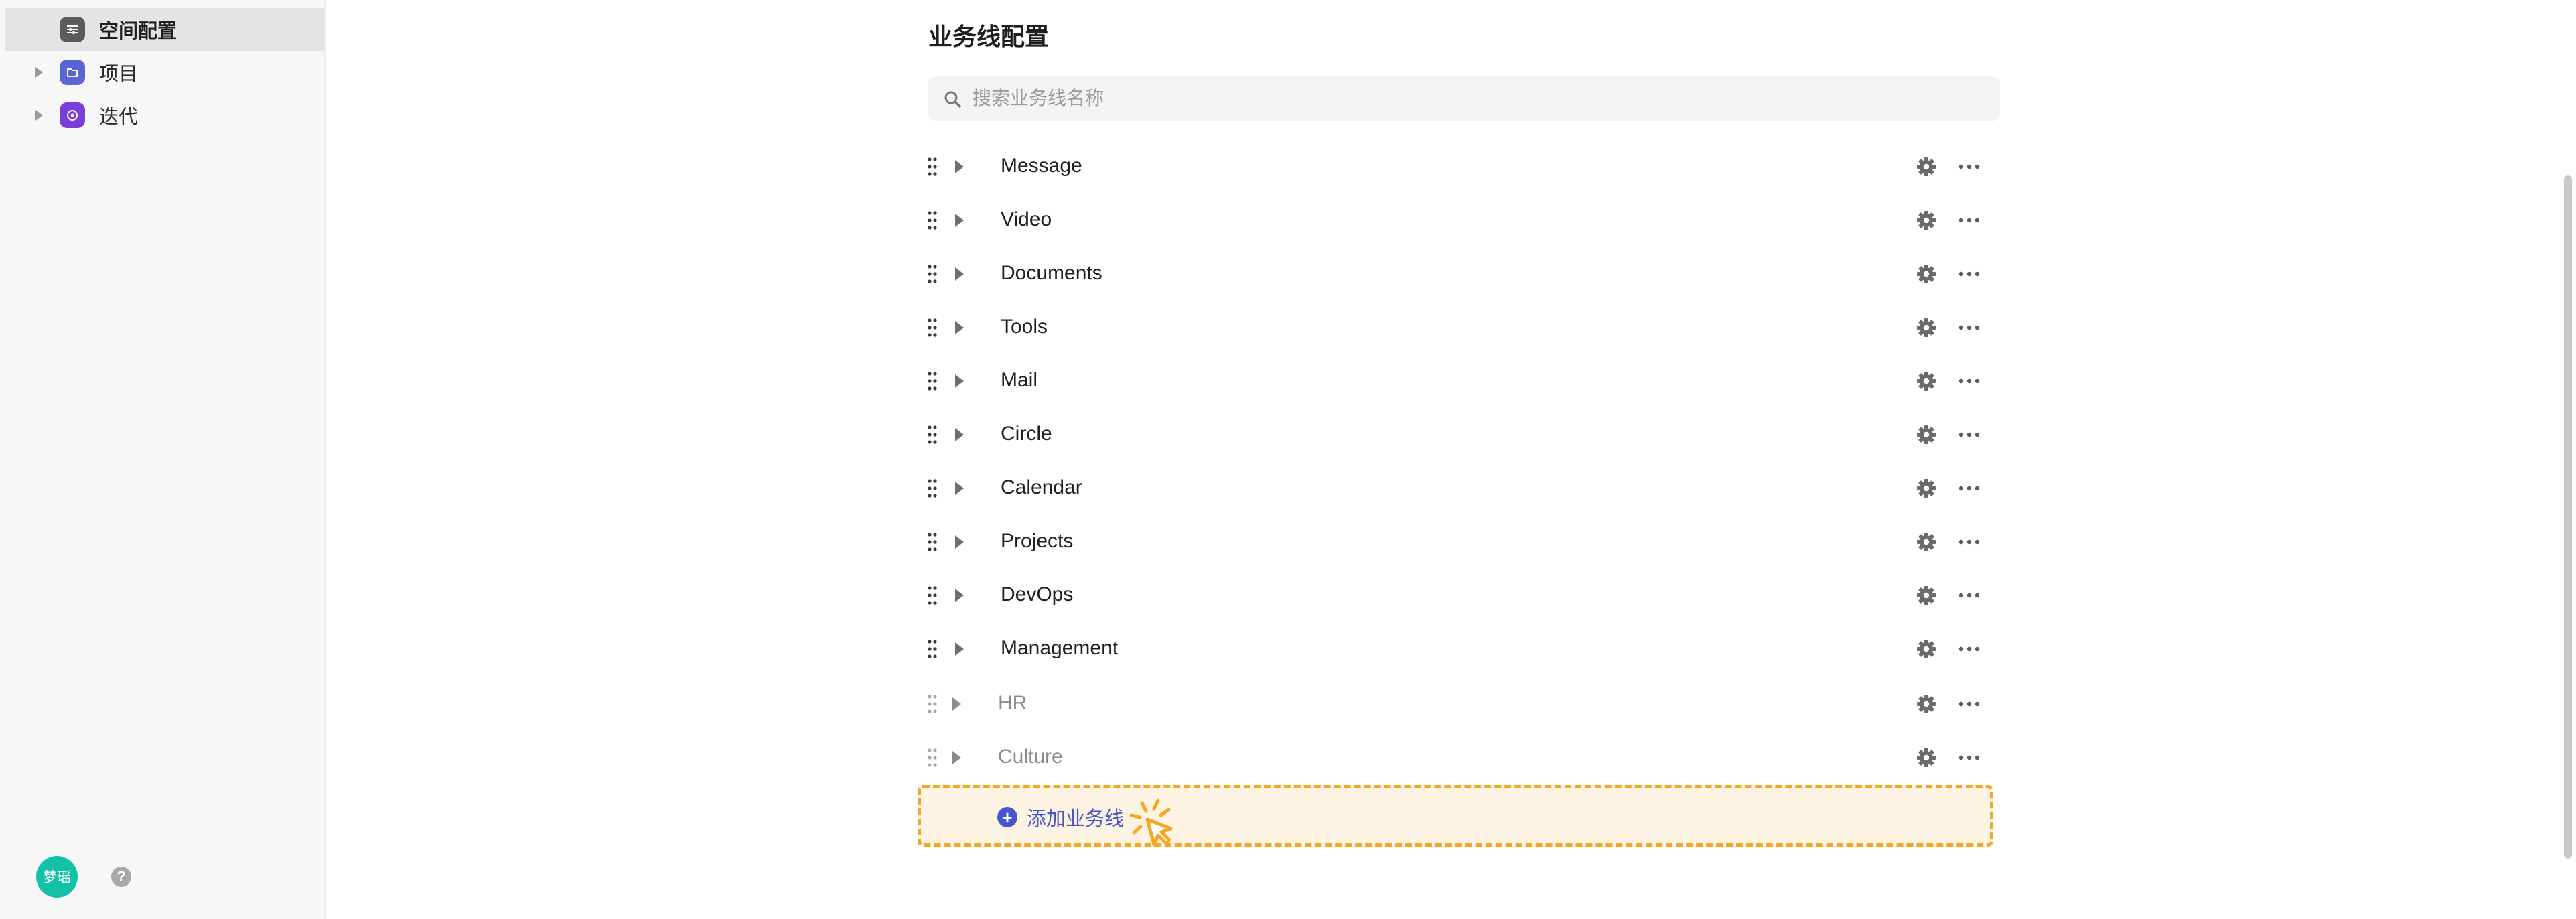 The width and height of the screenshot is (2576, 919). What do you see at coordinates (163, 459) in the screenshot?
I see `sidebar: 空间配置 项目 迭代 梦瑶 ?` at bounding box center [163, 459].